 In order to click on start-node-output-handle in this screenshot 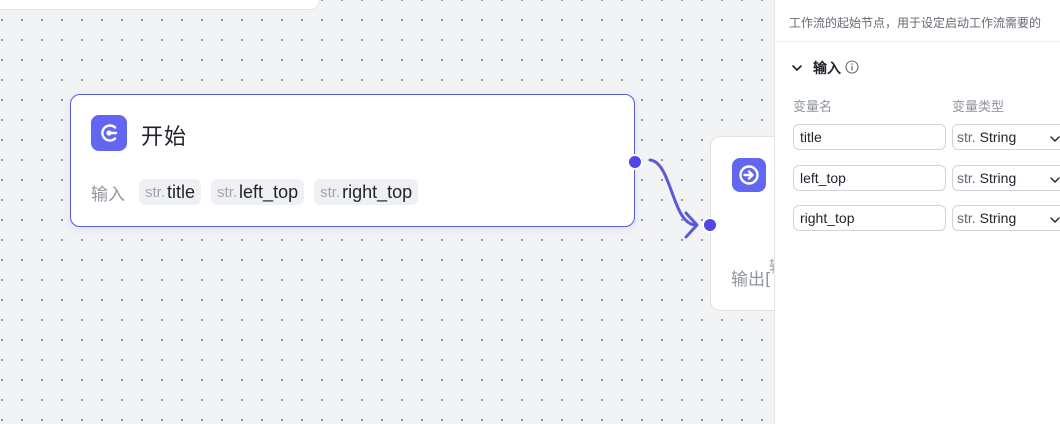, I will do `click(635, 162)`.